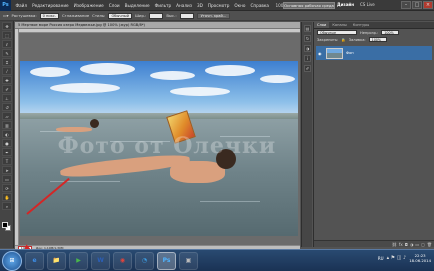  What do you see at coordinates (429, 244) in the screenshot?
I see `delete-layer-icon: 🗑` at bounding box center [429, 244].